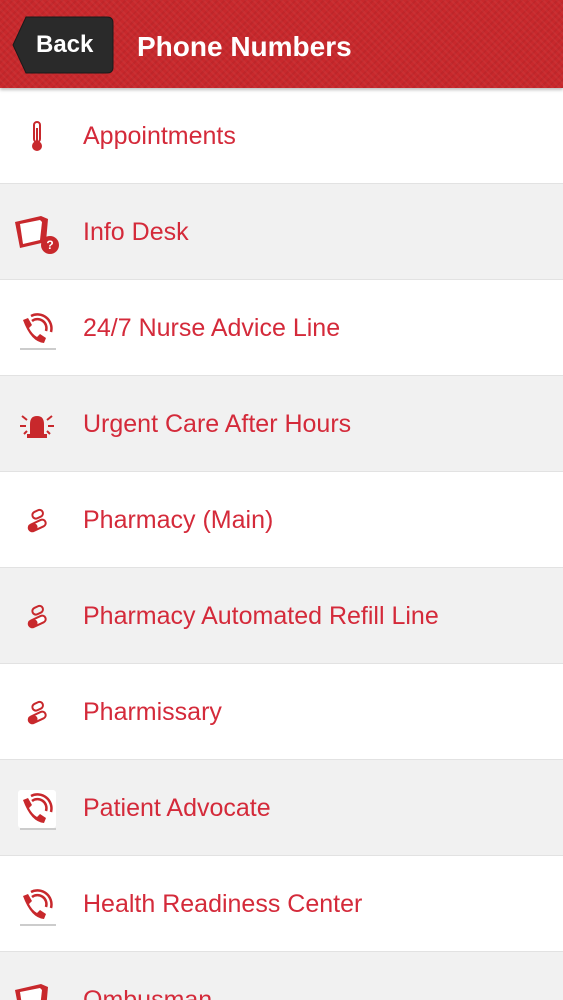 The width and height of the screenshot is (563, 1000). What do you see at coordinates (261, 616) in the screenshot?
I see `list-item-label: Pharmacy Automated Refill Line` at bounding box center [261, 616].